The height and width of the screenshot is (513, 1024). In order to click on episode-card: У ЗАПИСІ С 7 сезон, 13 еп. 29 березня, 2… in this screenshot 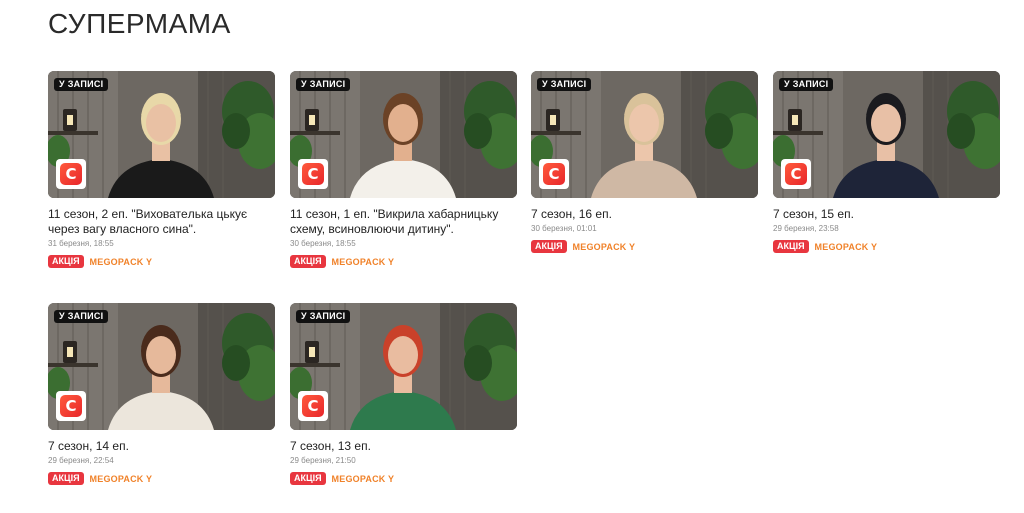, I will do `click(403, 394)`.